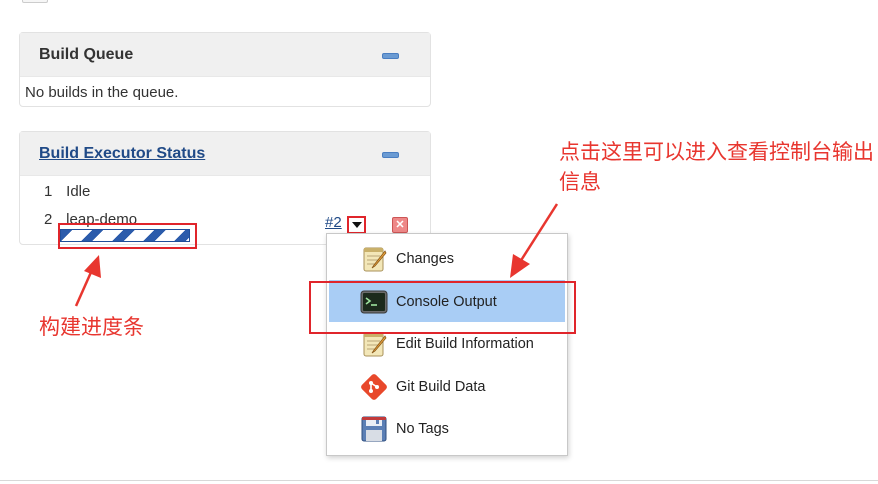 The image size is (878, 484). I want to click on footer-divider, so click(439, 480).